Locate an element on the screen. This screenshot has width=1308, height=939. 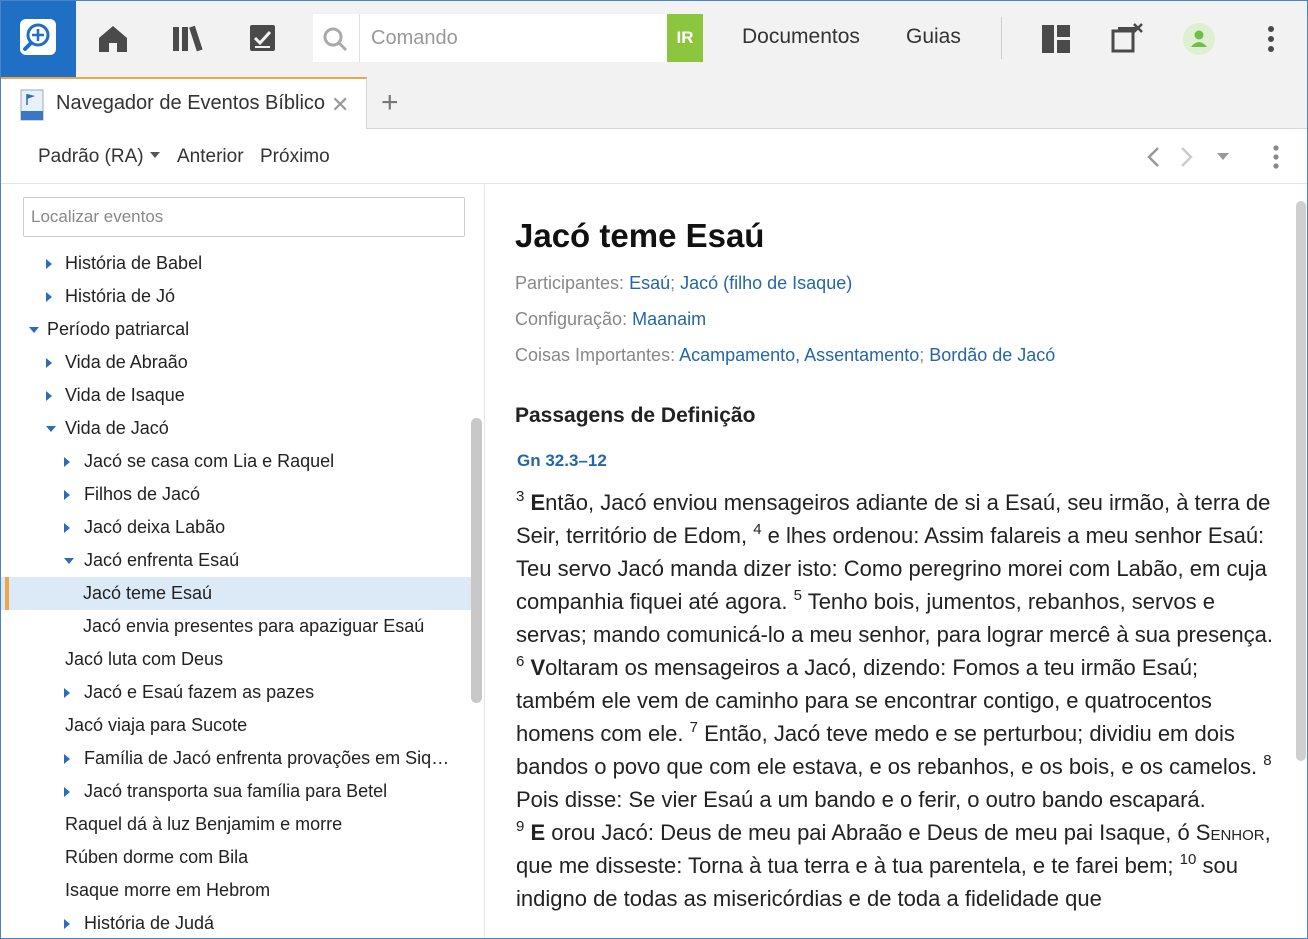
verse-number: 10 is located at coordinates (1188, 859).